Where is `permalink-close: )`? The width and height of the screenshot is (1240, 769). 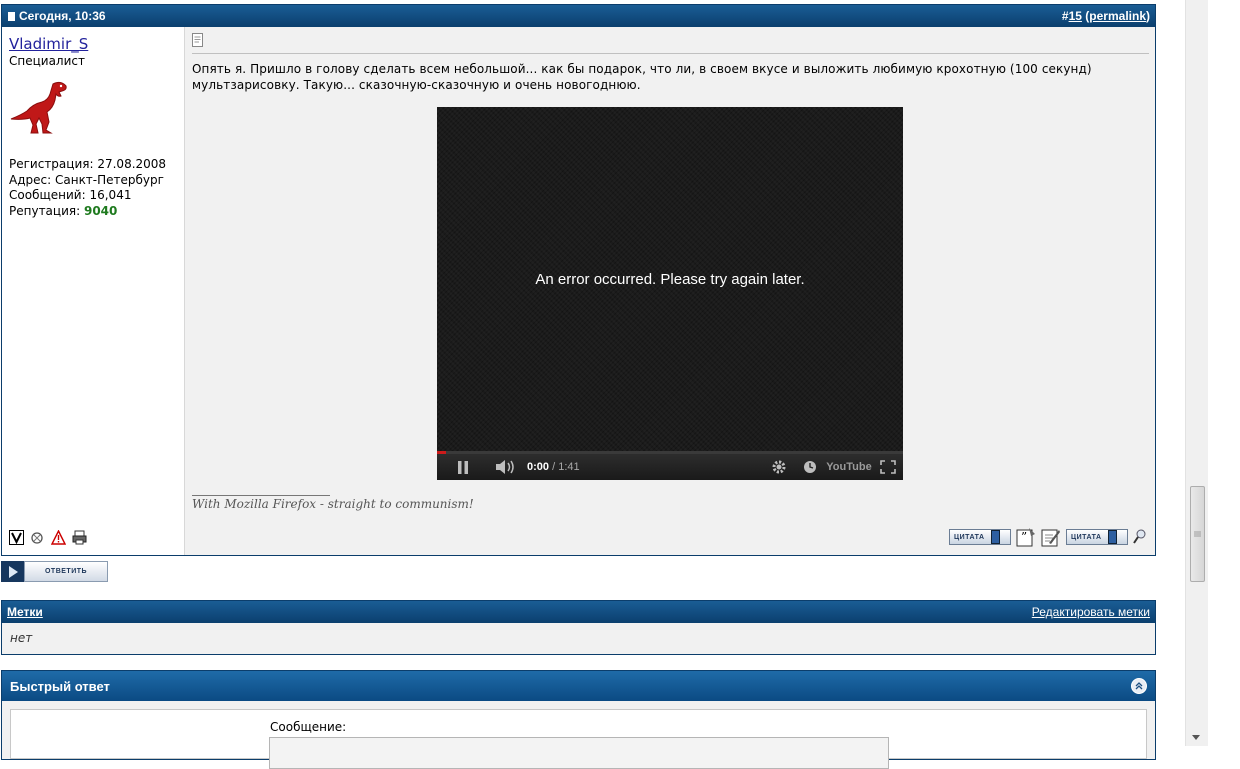
permalink-close: ) is located at coordinates (1148, 16).